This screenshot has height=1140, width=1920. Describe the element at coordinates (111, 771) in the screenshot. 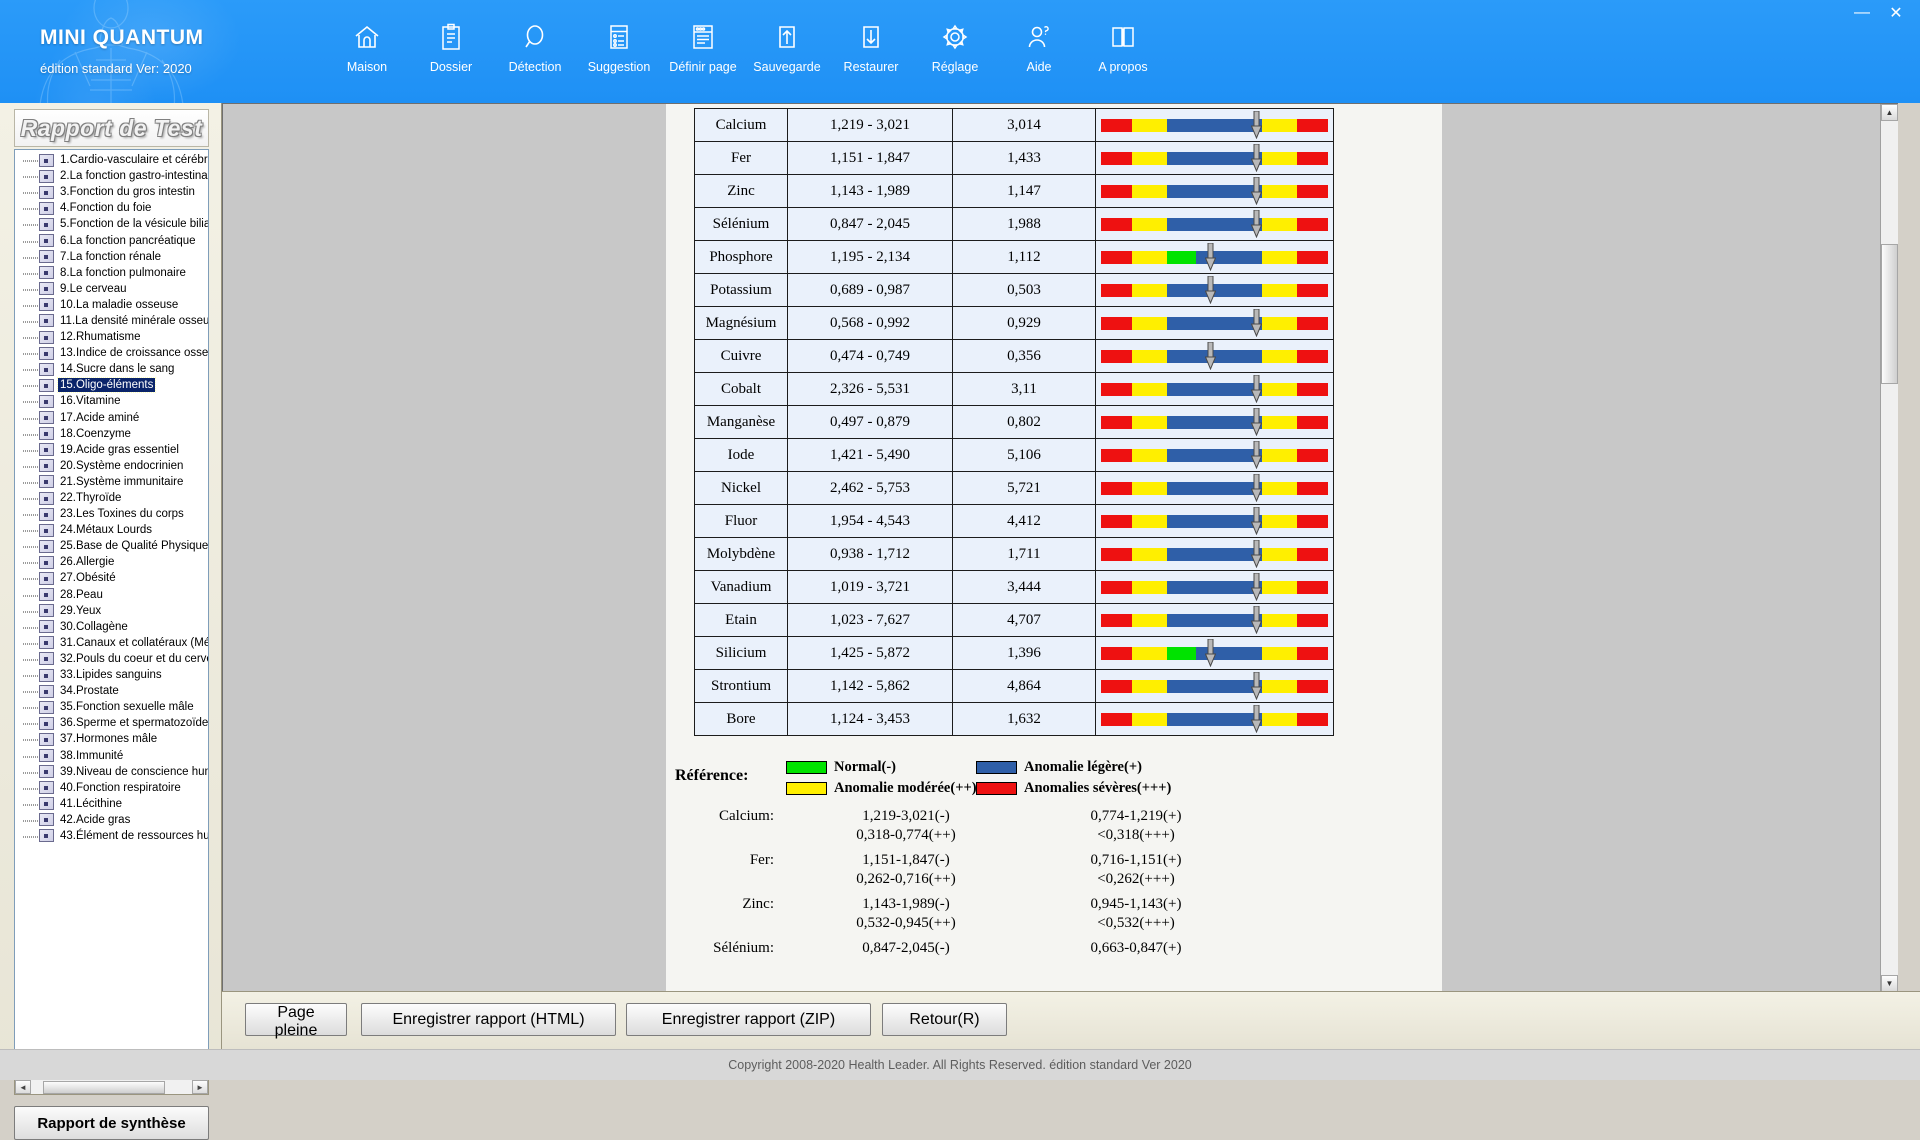

I see `tree-item: 39.Niveau de conscience humaine` at that location.